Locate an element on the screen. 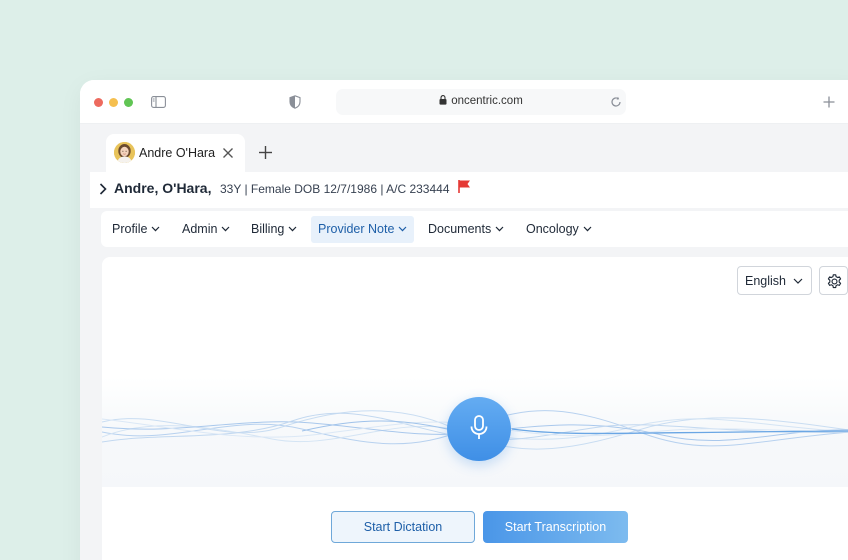 The image size is (848, 560). lock-icon is located at coordinates (443, 100).